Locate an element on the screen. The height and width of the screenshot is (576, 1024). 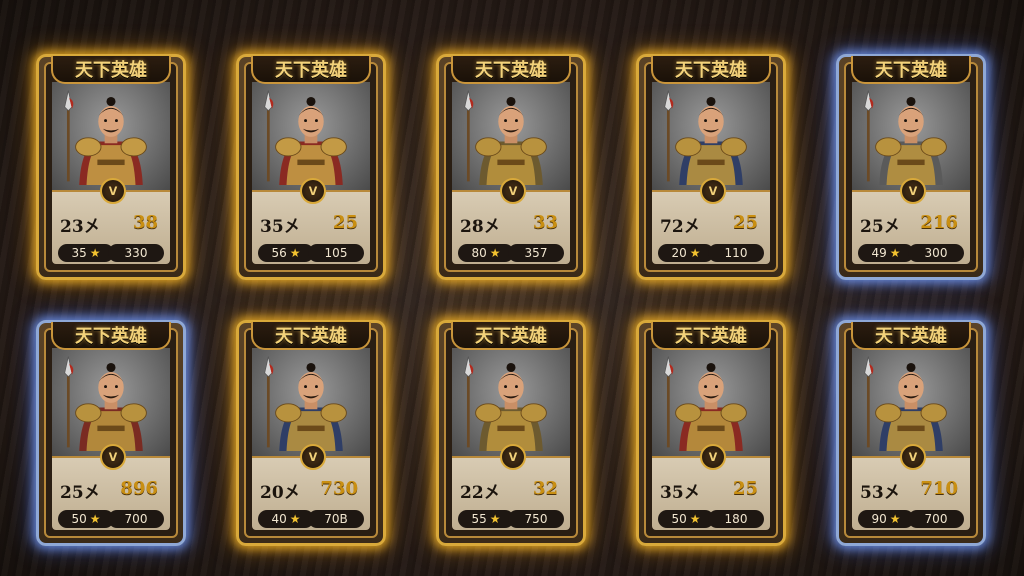
hero-card: 35㐅 25 50 ★ 180 ᐯ 天下英雄 is located at coordinates (711, 433).